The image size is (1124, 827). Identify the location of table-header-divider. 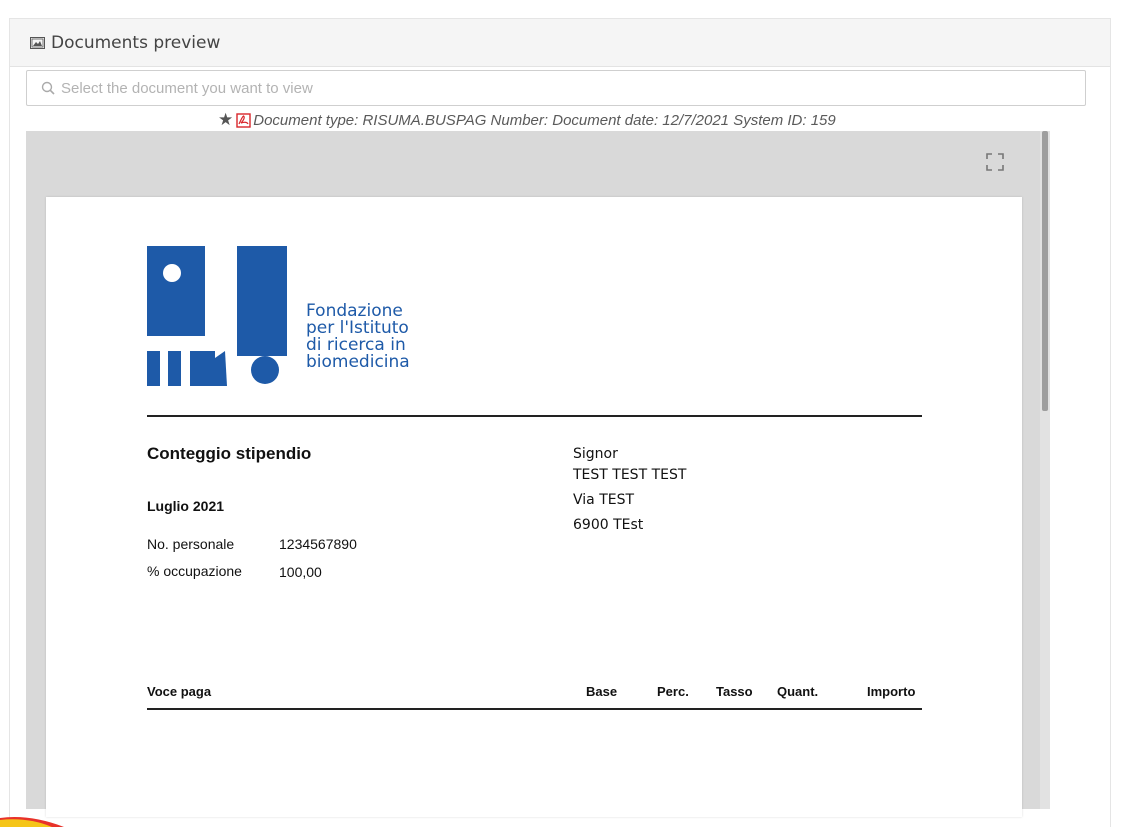
(534, 709).